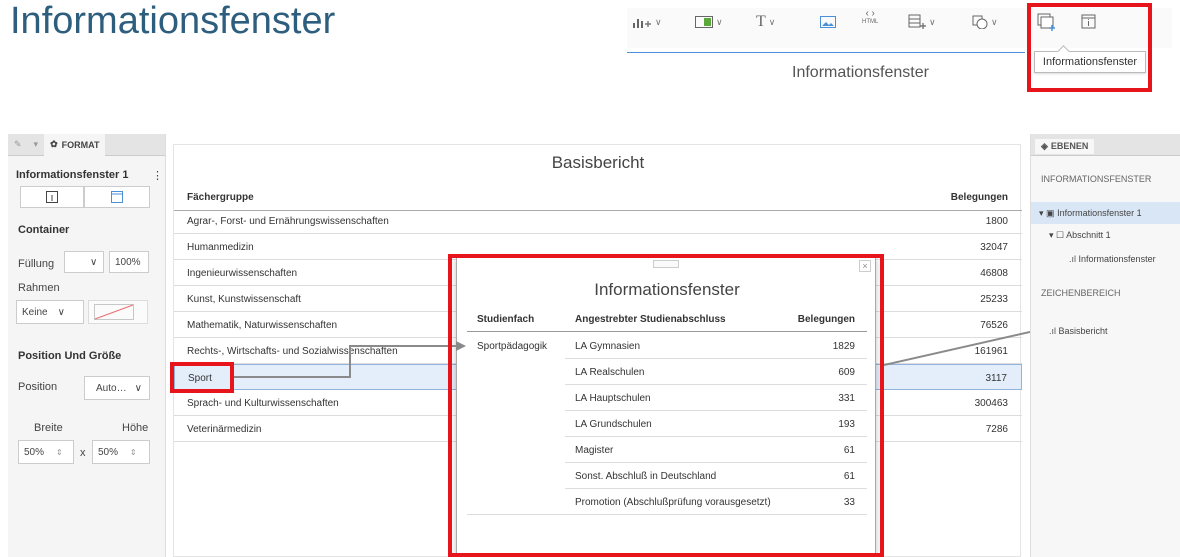 The width and height of the screenshot is (1180, 557). I want to click on tree-item-section: ▾ ☐ Abschnitt 1, so click(1080, 235).